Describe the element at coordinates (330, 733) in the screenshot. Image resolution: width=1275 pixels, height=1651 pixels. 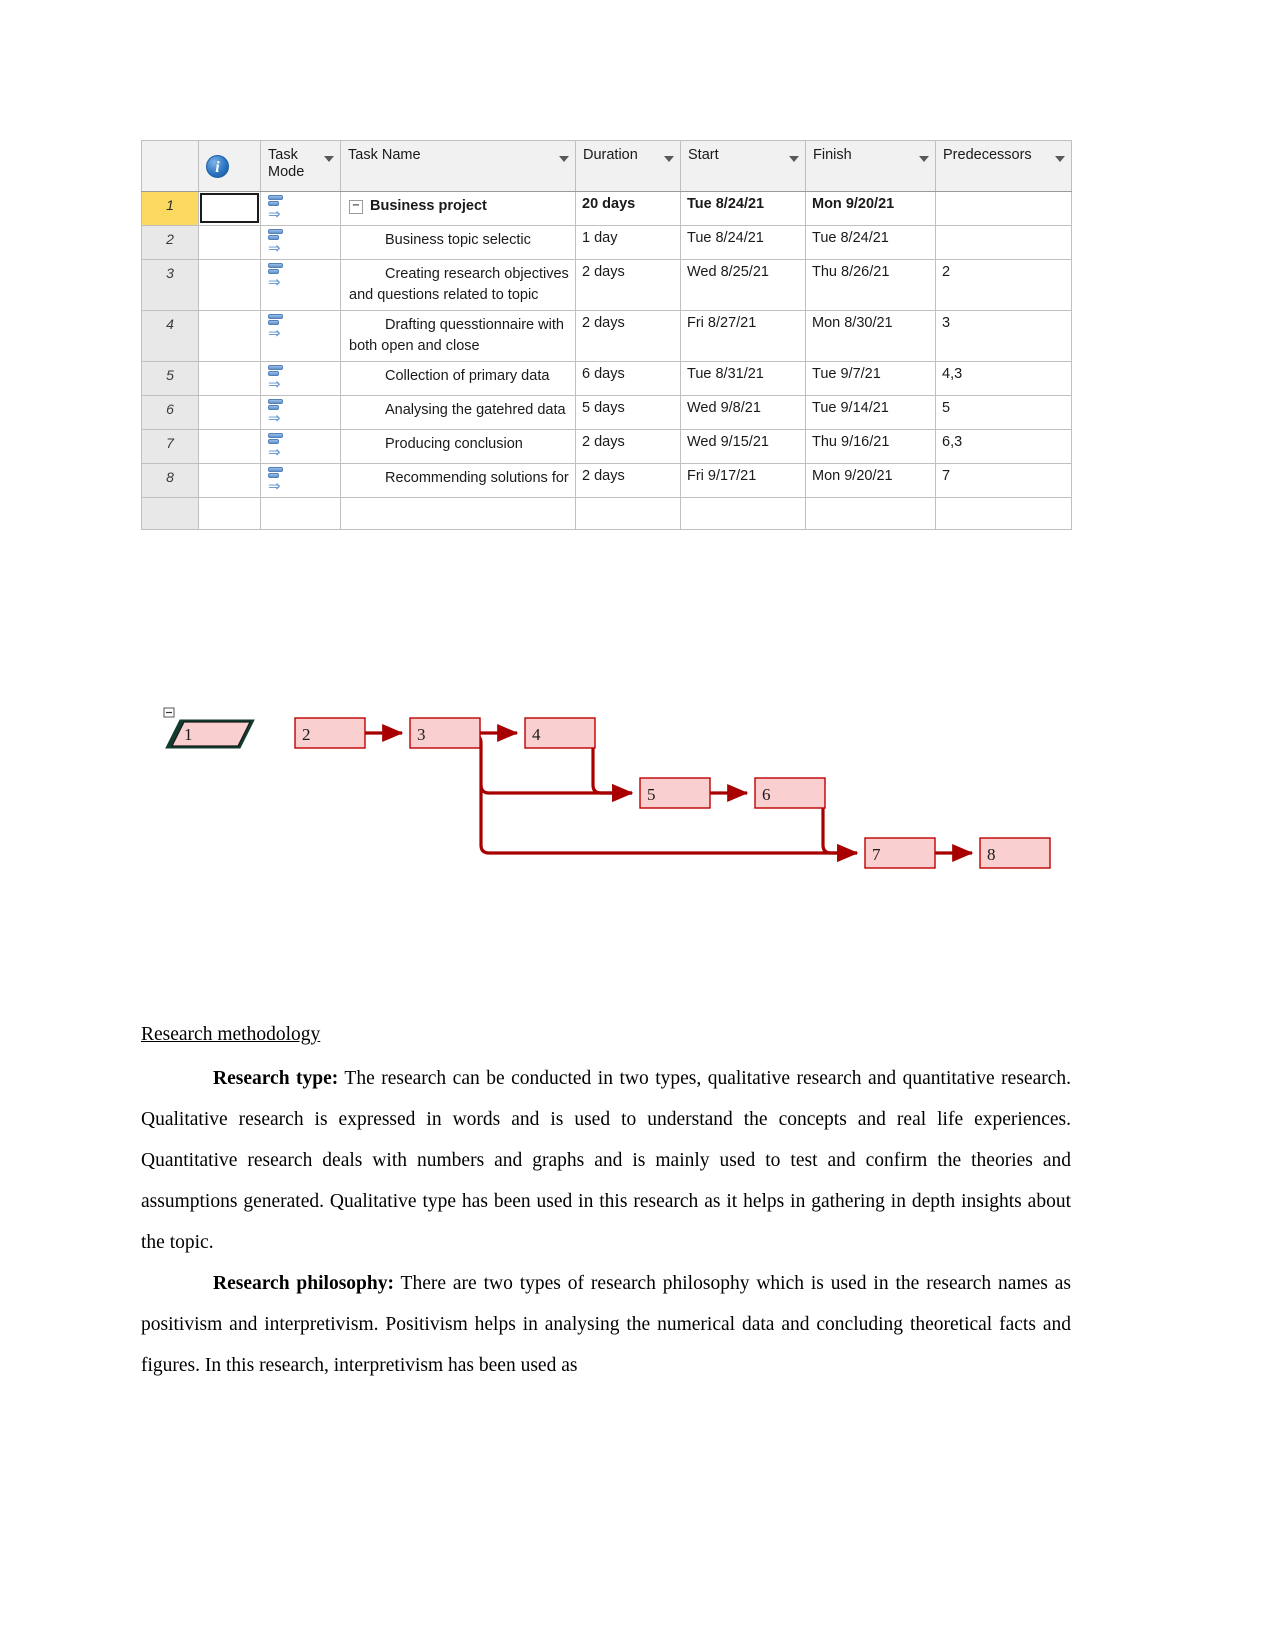
I see `network-node-2: 2` at that location.